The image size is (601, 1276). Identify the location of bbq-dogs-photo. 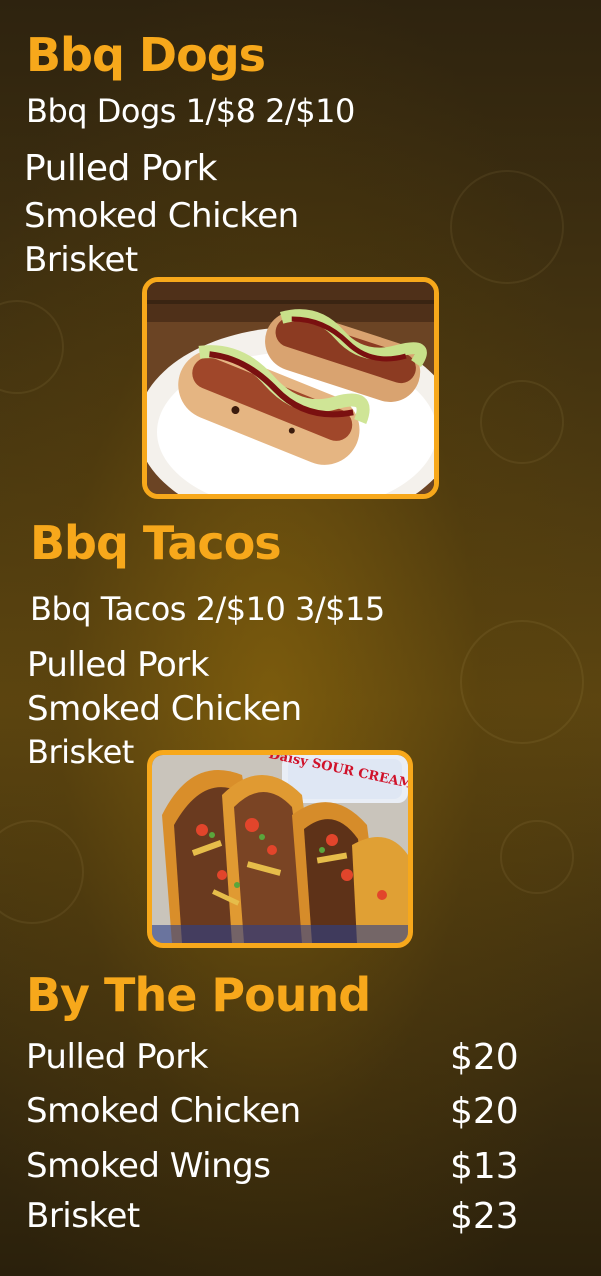
(290, 388).